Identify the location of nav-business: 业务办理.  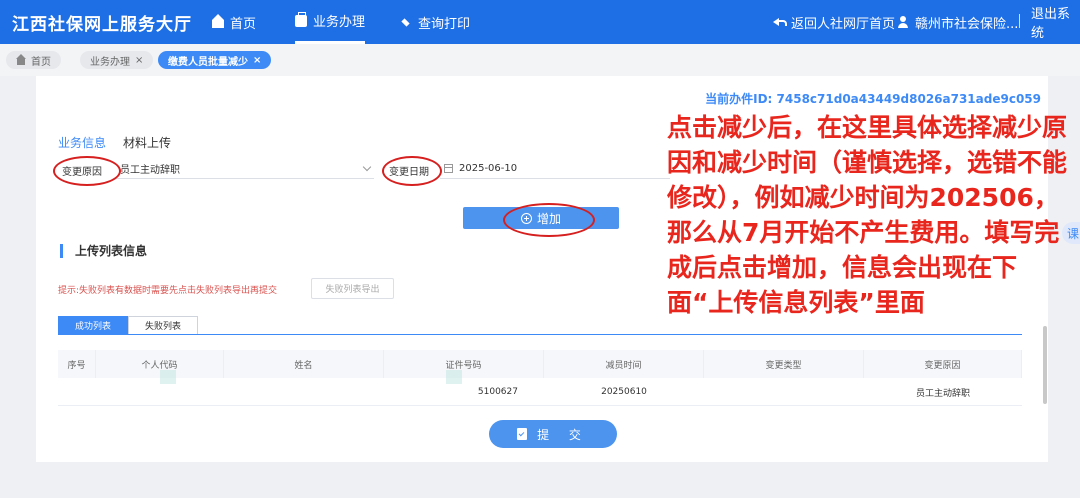
(330, 22).